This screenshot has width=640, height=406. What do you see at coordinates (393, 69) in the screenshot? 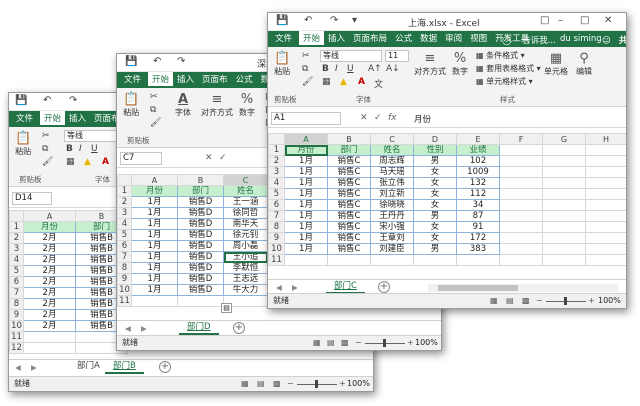
I see `shrink-font-icon: A↓` at bounding box center [393, 69].